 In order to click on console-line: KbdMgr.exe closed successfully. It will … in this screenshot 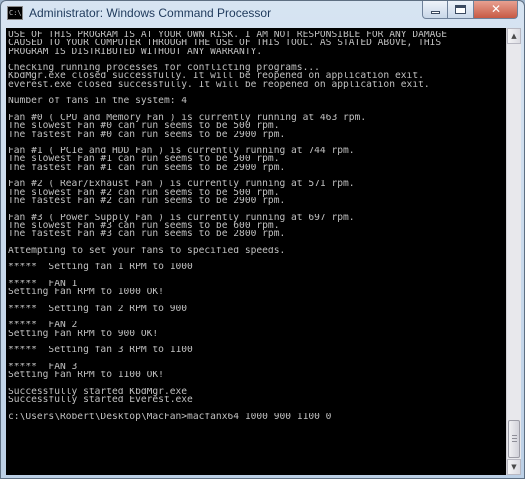, I will do `click(216, 76)`.